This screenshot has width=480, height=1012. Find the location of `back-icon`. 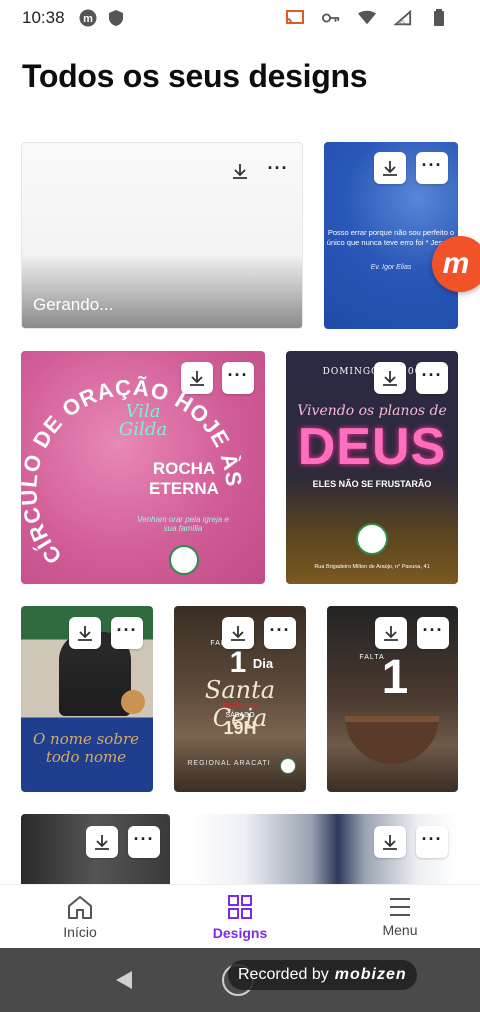

back-icon is located at coordinates (124, 980).